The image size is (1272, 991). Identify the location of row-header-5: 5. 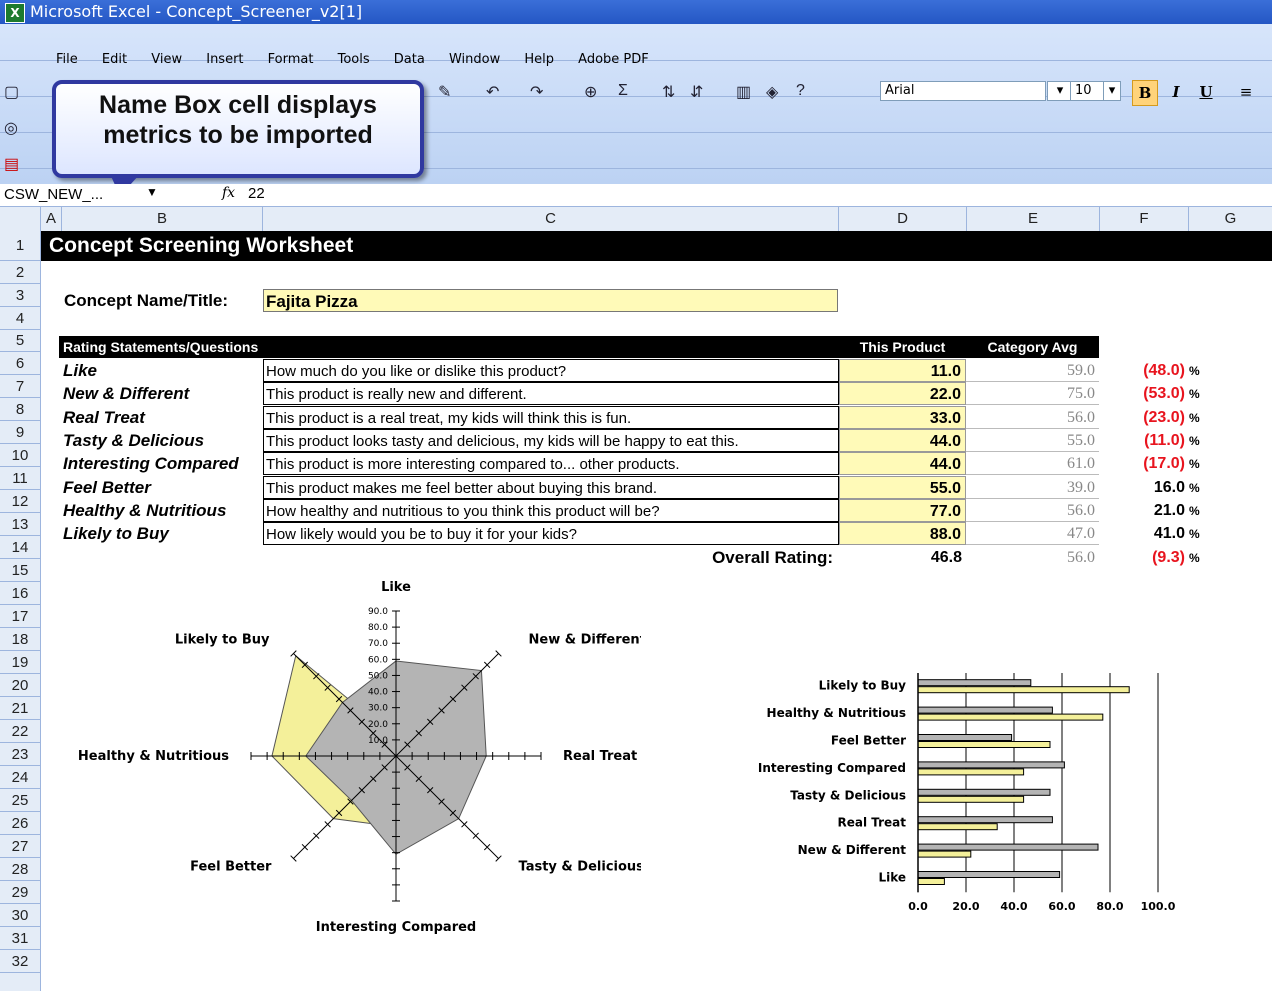
(20, 341).